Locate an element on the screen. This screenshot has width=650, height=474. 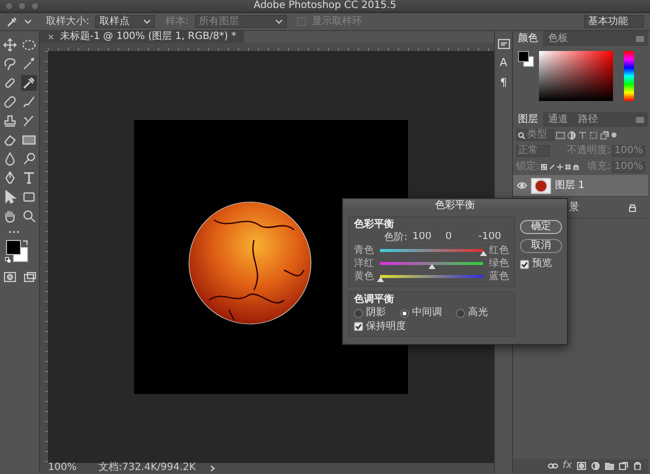
zoom-icon is located at coordinates (29, 216).